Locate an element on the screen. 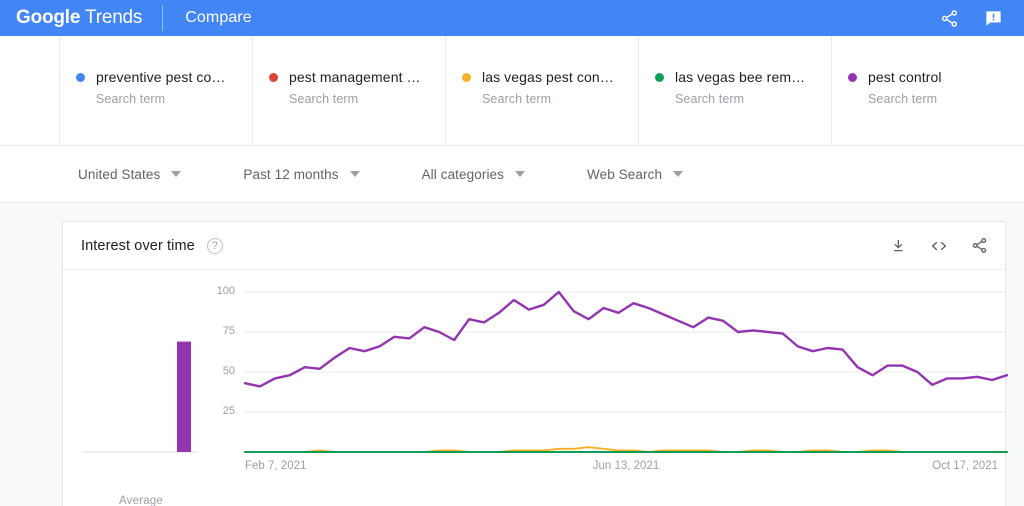 The width and height of the screenshot is (1024, 506). filter-search-type: Web Search is located at coordinates (635, 174).